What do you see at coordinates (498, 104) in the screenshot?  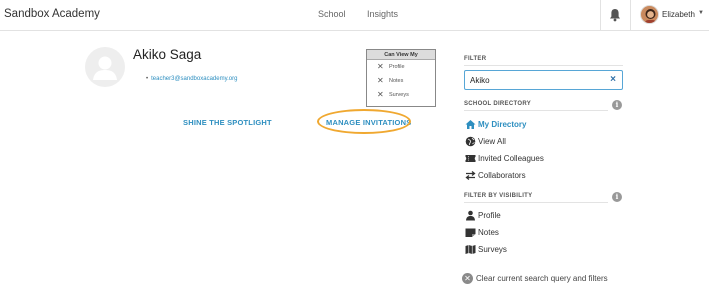 I see `school-directory-heading: SCHOOL DIRECTORY` at bounding box center [498, 104].